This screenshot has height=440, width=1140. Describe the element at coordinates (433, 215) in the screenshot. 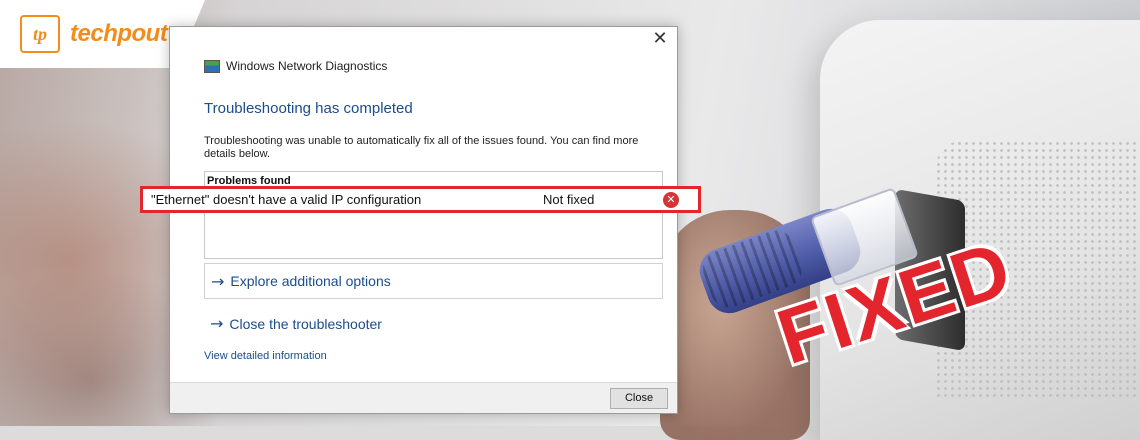

I see `problems-found-panel: Problems found` at that location.